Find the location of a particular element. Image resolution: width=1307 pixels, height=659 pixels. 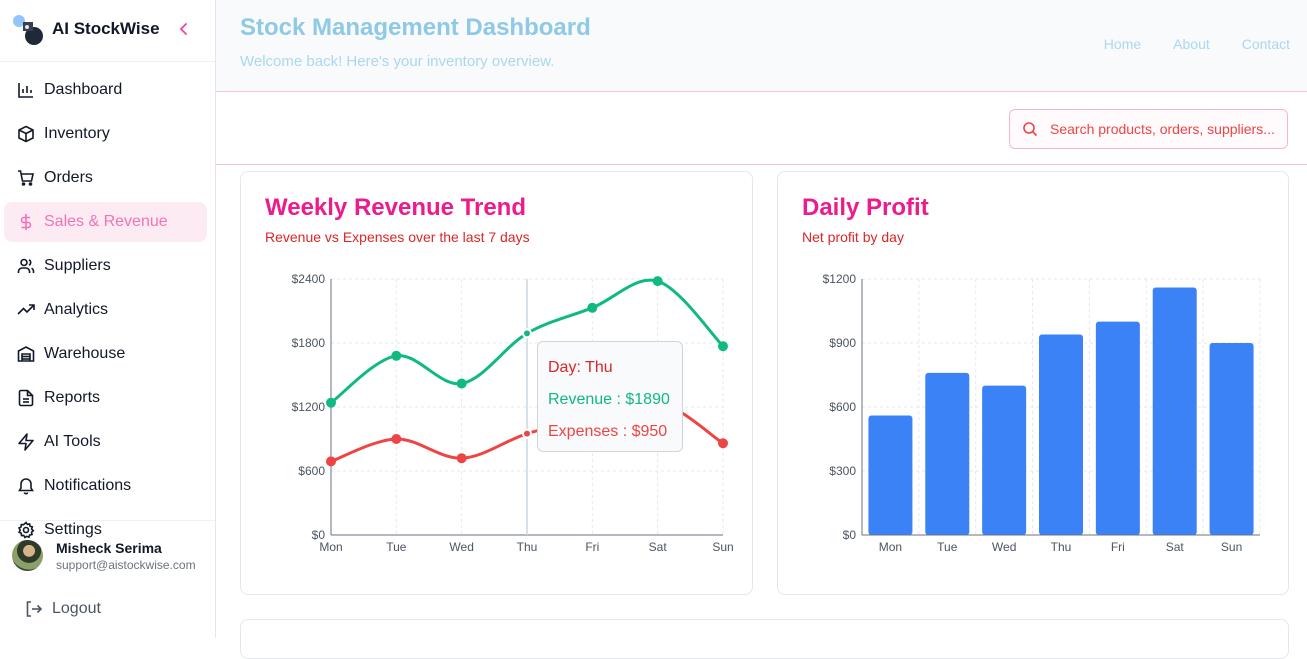

logout-button: Logout is located at coordinates (62, 609).